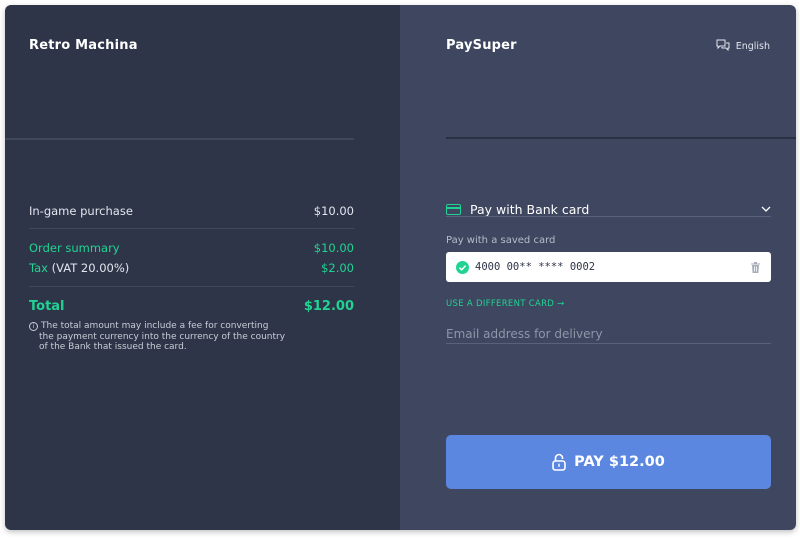  I want to click on total-amount: $12.00, so click(328, 306).